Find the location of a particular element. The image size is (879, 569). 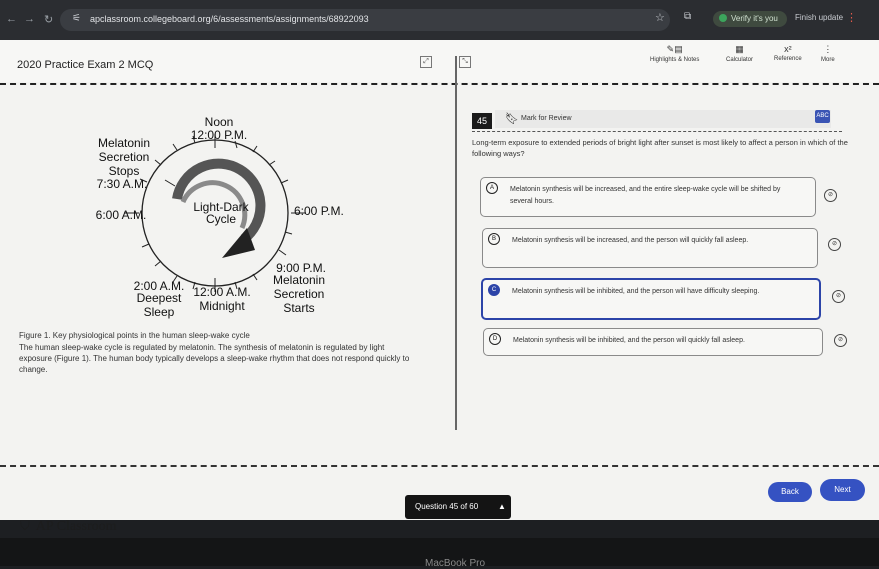

brand-label: AP Classroom is located at coordinates (76, 526).